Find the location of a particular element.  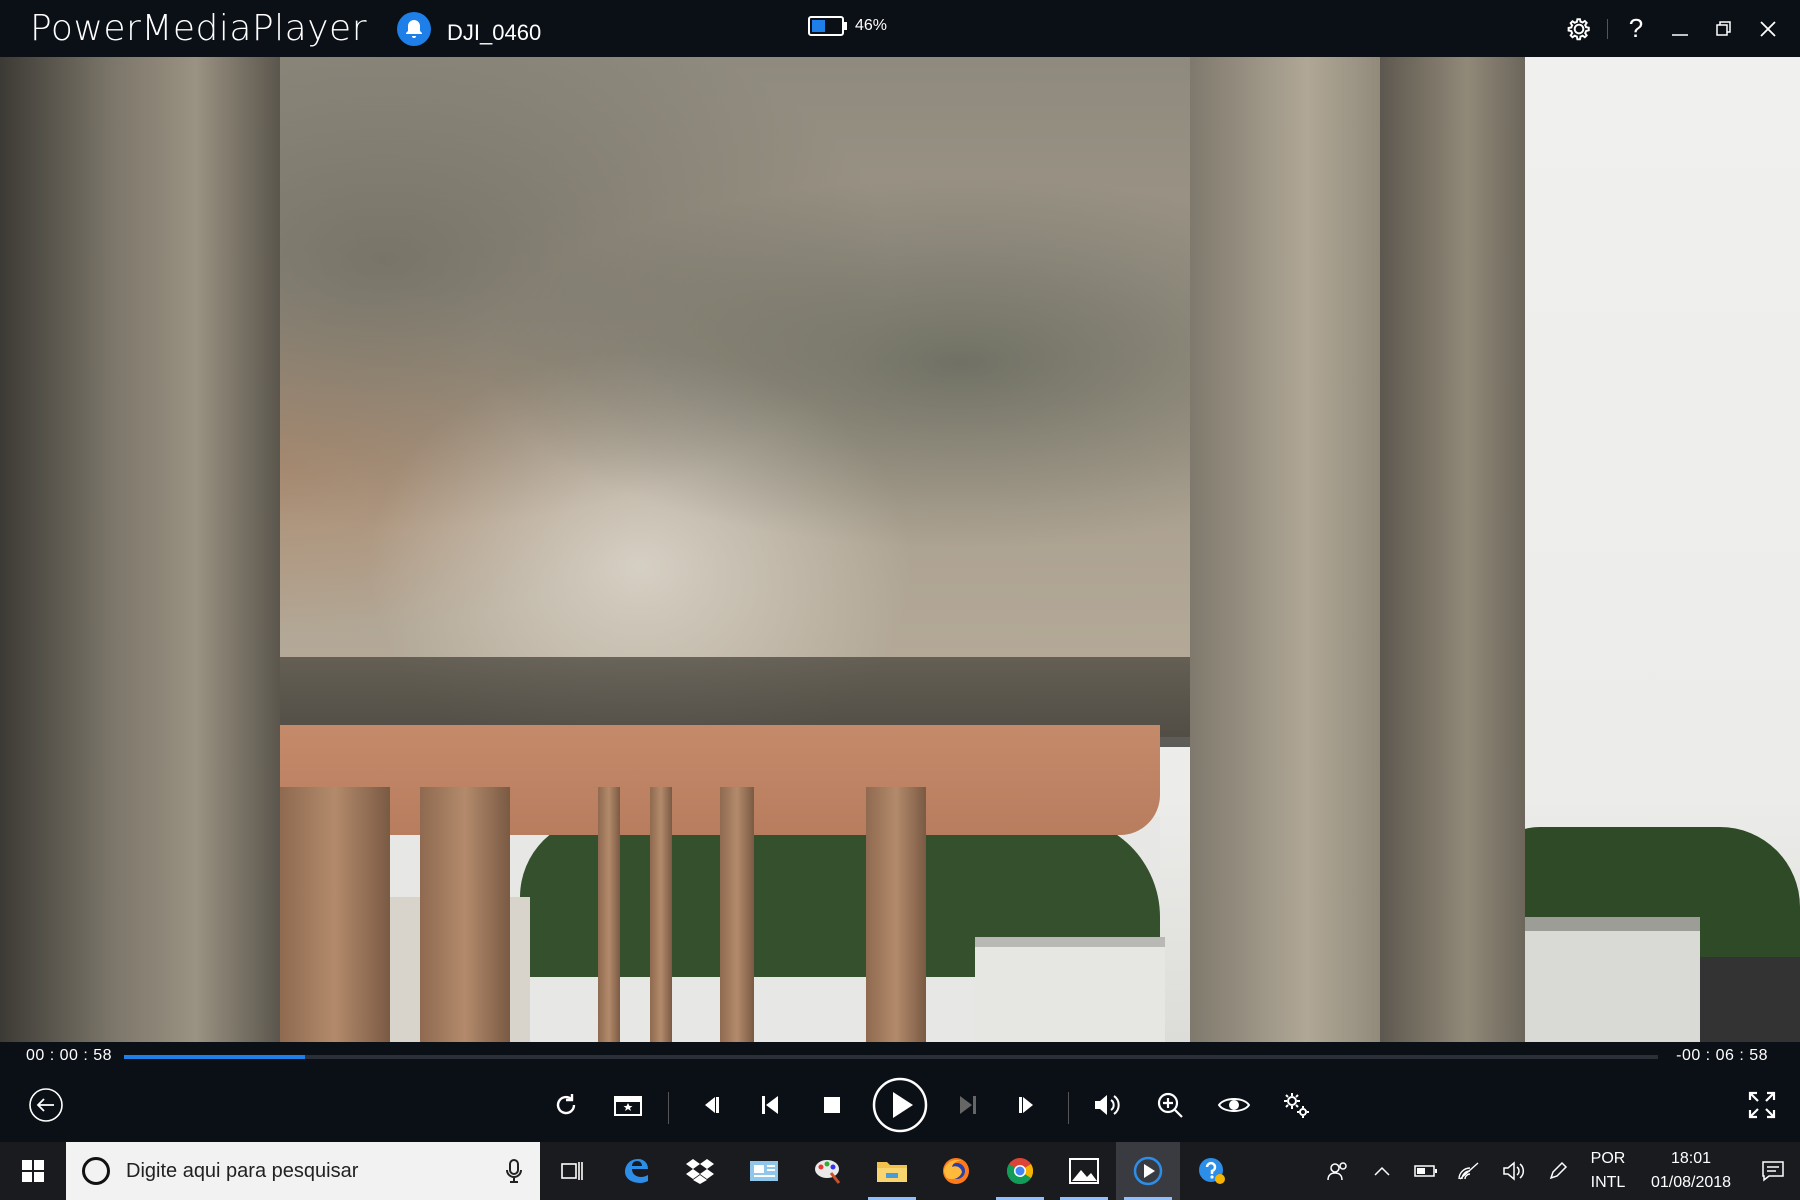

search-placeholder: Digite aqui para pesquisar is located at coordinates (242, 1170).